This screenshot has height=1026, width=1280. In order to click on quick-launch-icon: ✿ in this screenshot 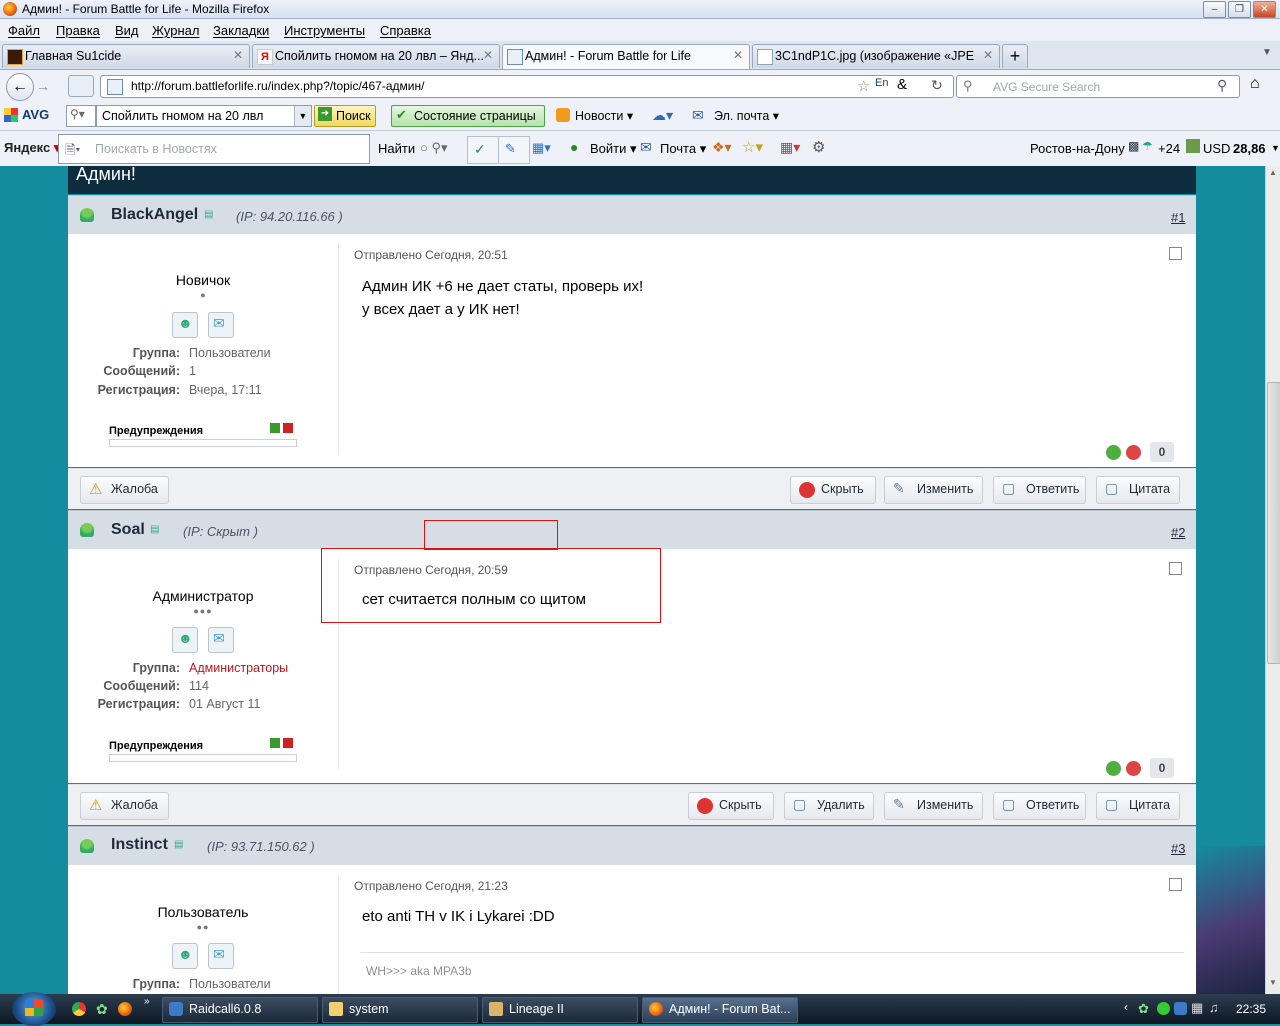, I will do `click(102, 1009)`.